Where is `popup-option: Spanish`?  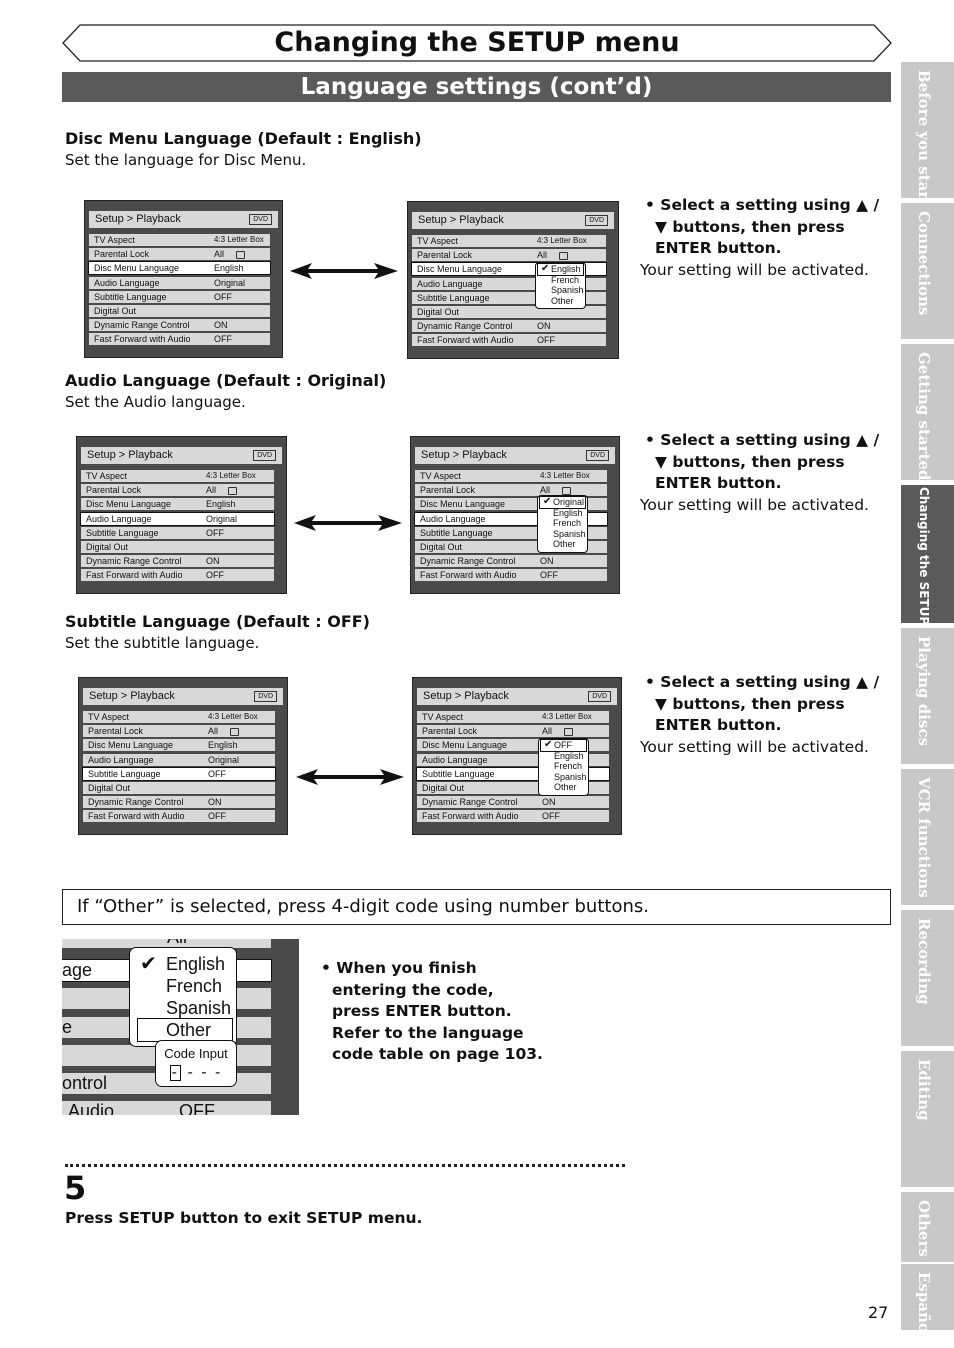 popup-option: Spanish is located at coordinates (569, 533).